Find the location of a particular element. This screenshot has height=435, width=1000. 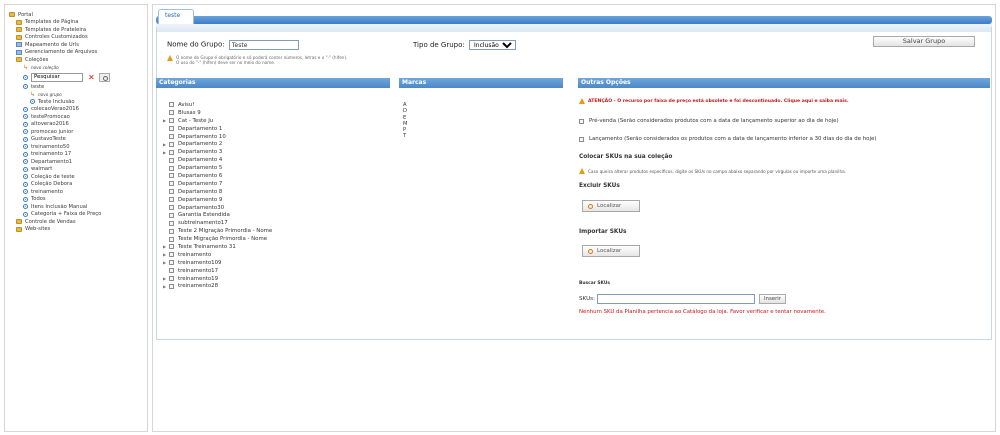

tree-item: Gerenciamento de Arquivos is located at coordinates (78, 53).